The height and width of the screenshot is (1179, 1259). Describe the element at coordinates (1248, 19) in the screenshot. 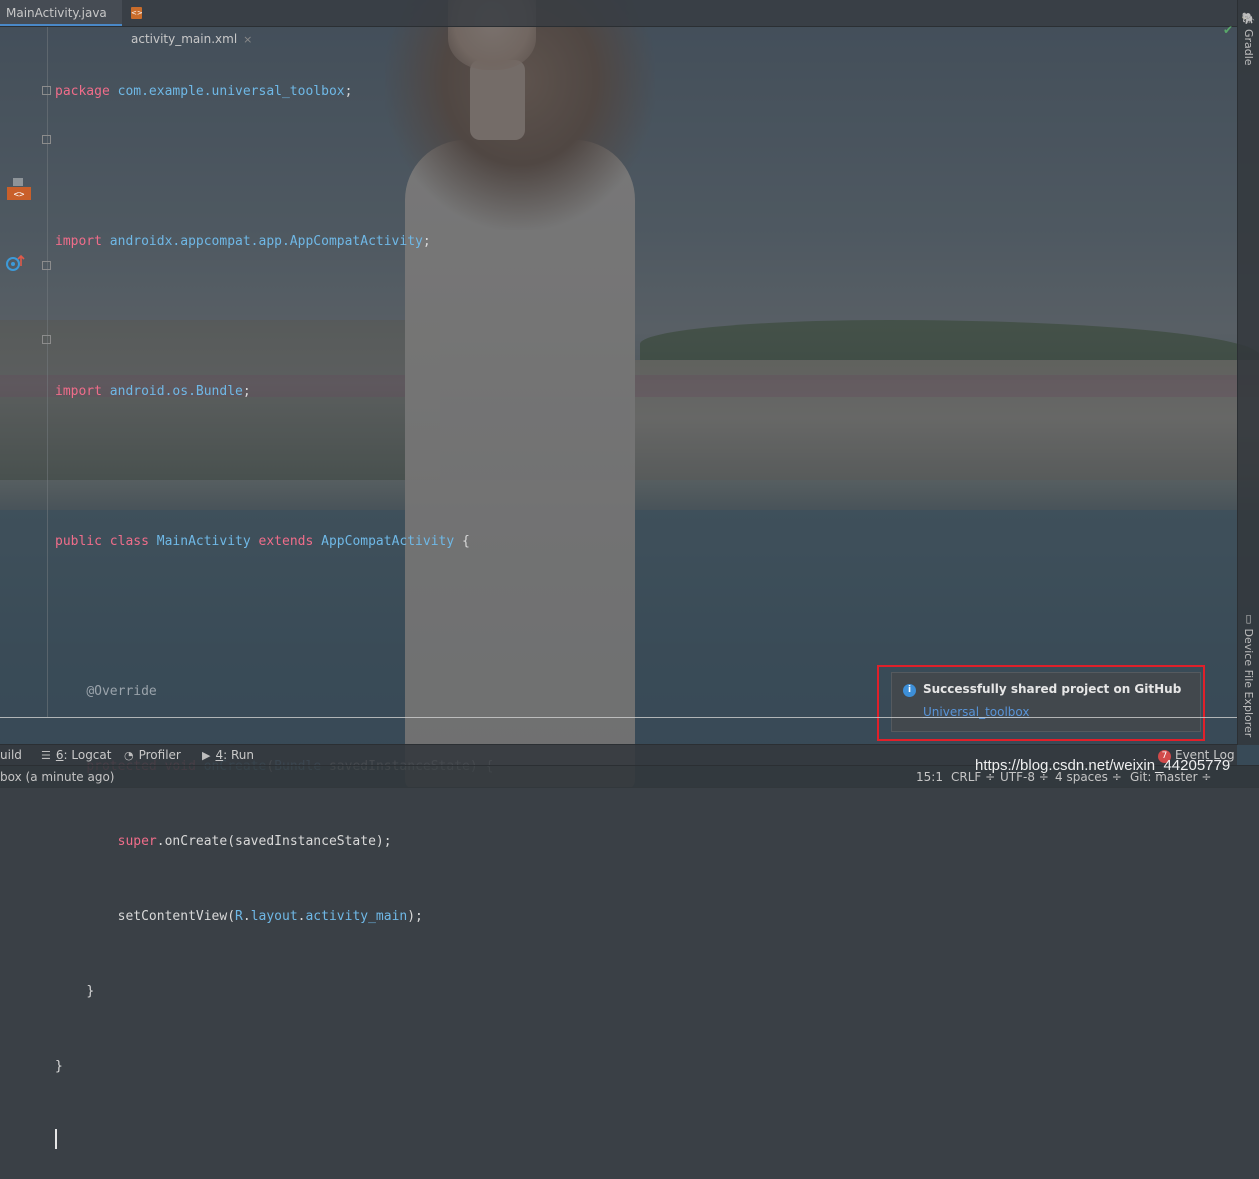

I see `gradle-icon: 🐘` at that location.